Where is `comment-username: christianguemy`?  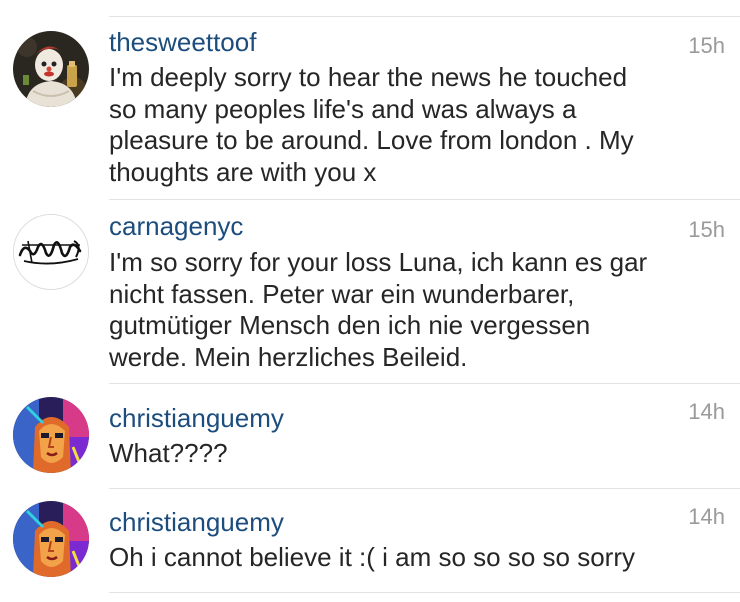 comment-username: christianguemy is located at coordinates (196, 522).